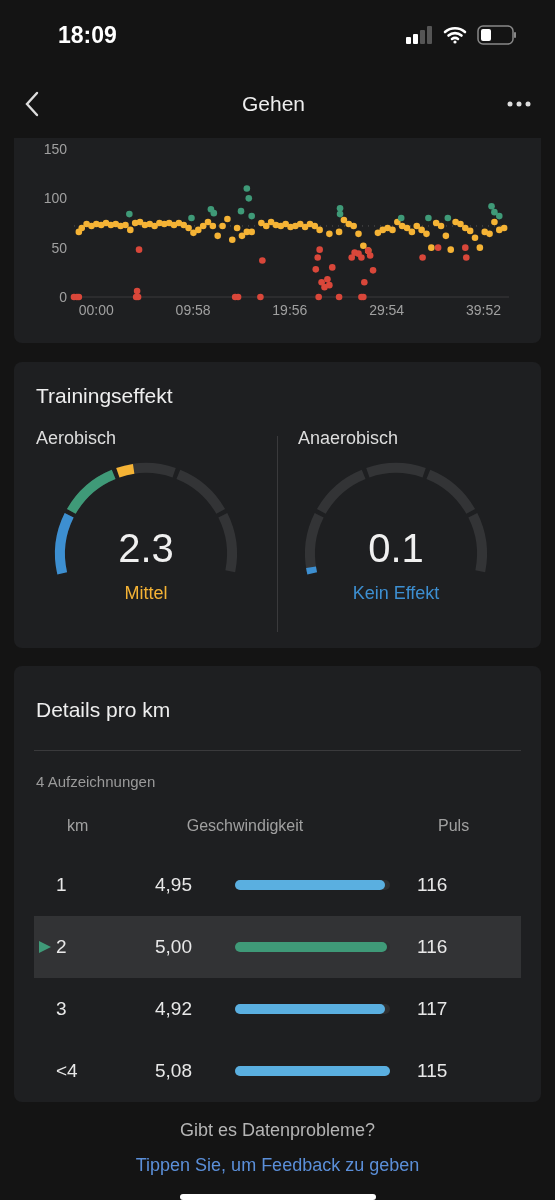 The width and height of the screenshot is (555, 1200). What do you see at coordinates (96, 310) in the screenshot?
I see `x-tick-label: 00:00` at bounding box center [96, 310].